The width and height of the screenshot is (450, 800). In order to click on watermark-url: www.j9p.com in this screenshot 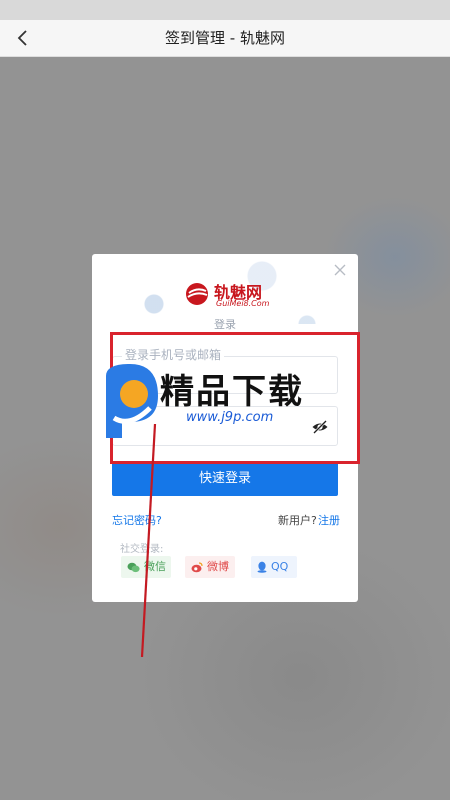, I will do `click(230, 417)`.